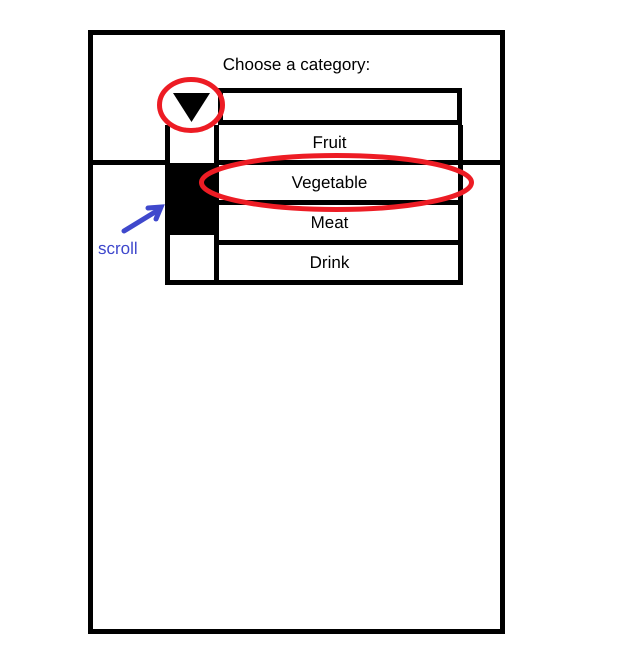 The width and height of the screenshot is (626, 668). What do you see at coordinates (142, 219) in the screenshot?
I see `arrow-icon` at bounding box center [142, 219].